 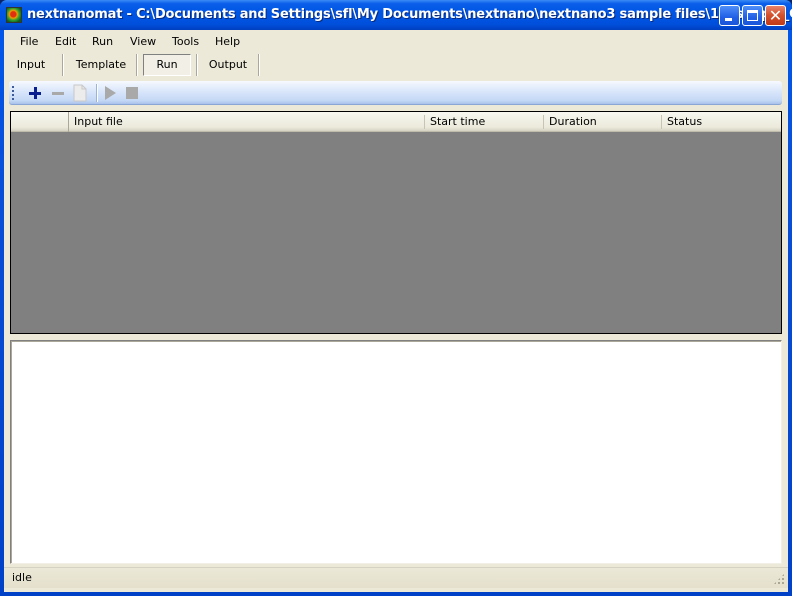 I want to click on minus-icon, so click(x=58, y=93).